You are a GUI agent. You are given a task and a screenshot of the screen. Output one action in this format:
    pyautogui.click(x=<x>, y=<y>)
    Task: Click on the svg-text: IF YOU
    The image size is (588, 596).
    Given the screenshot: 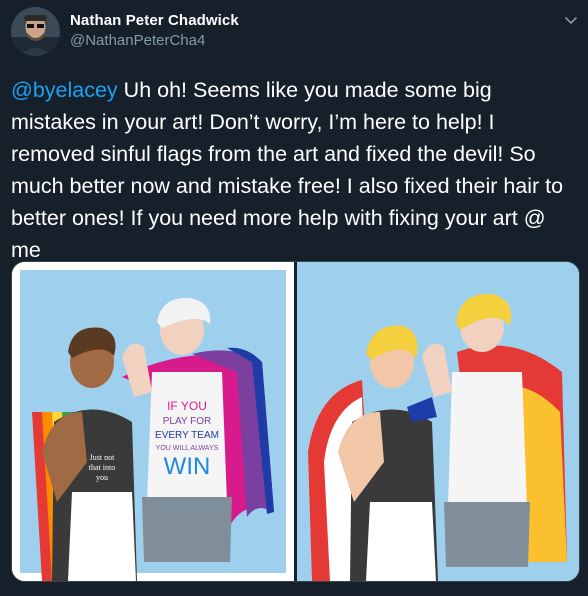 What is the action you would take?
    pyautogui.click(x=187, y=406)
    